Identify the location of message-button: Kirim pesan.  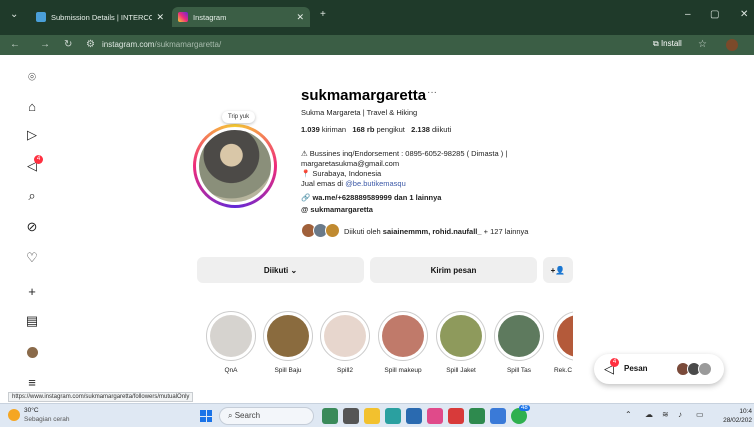
(453, 270).